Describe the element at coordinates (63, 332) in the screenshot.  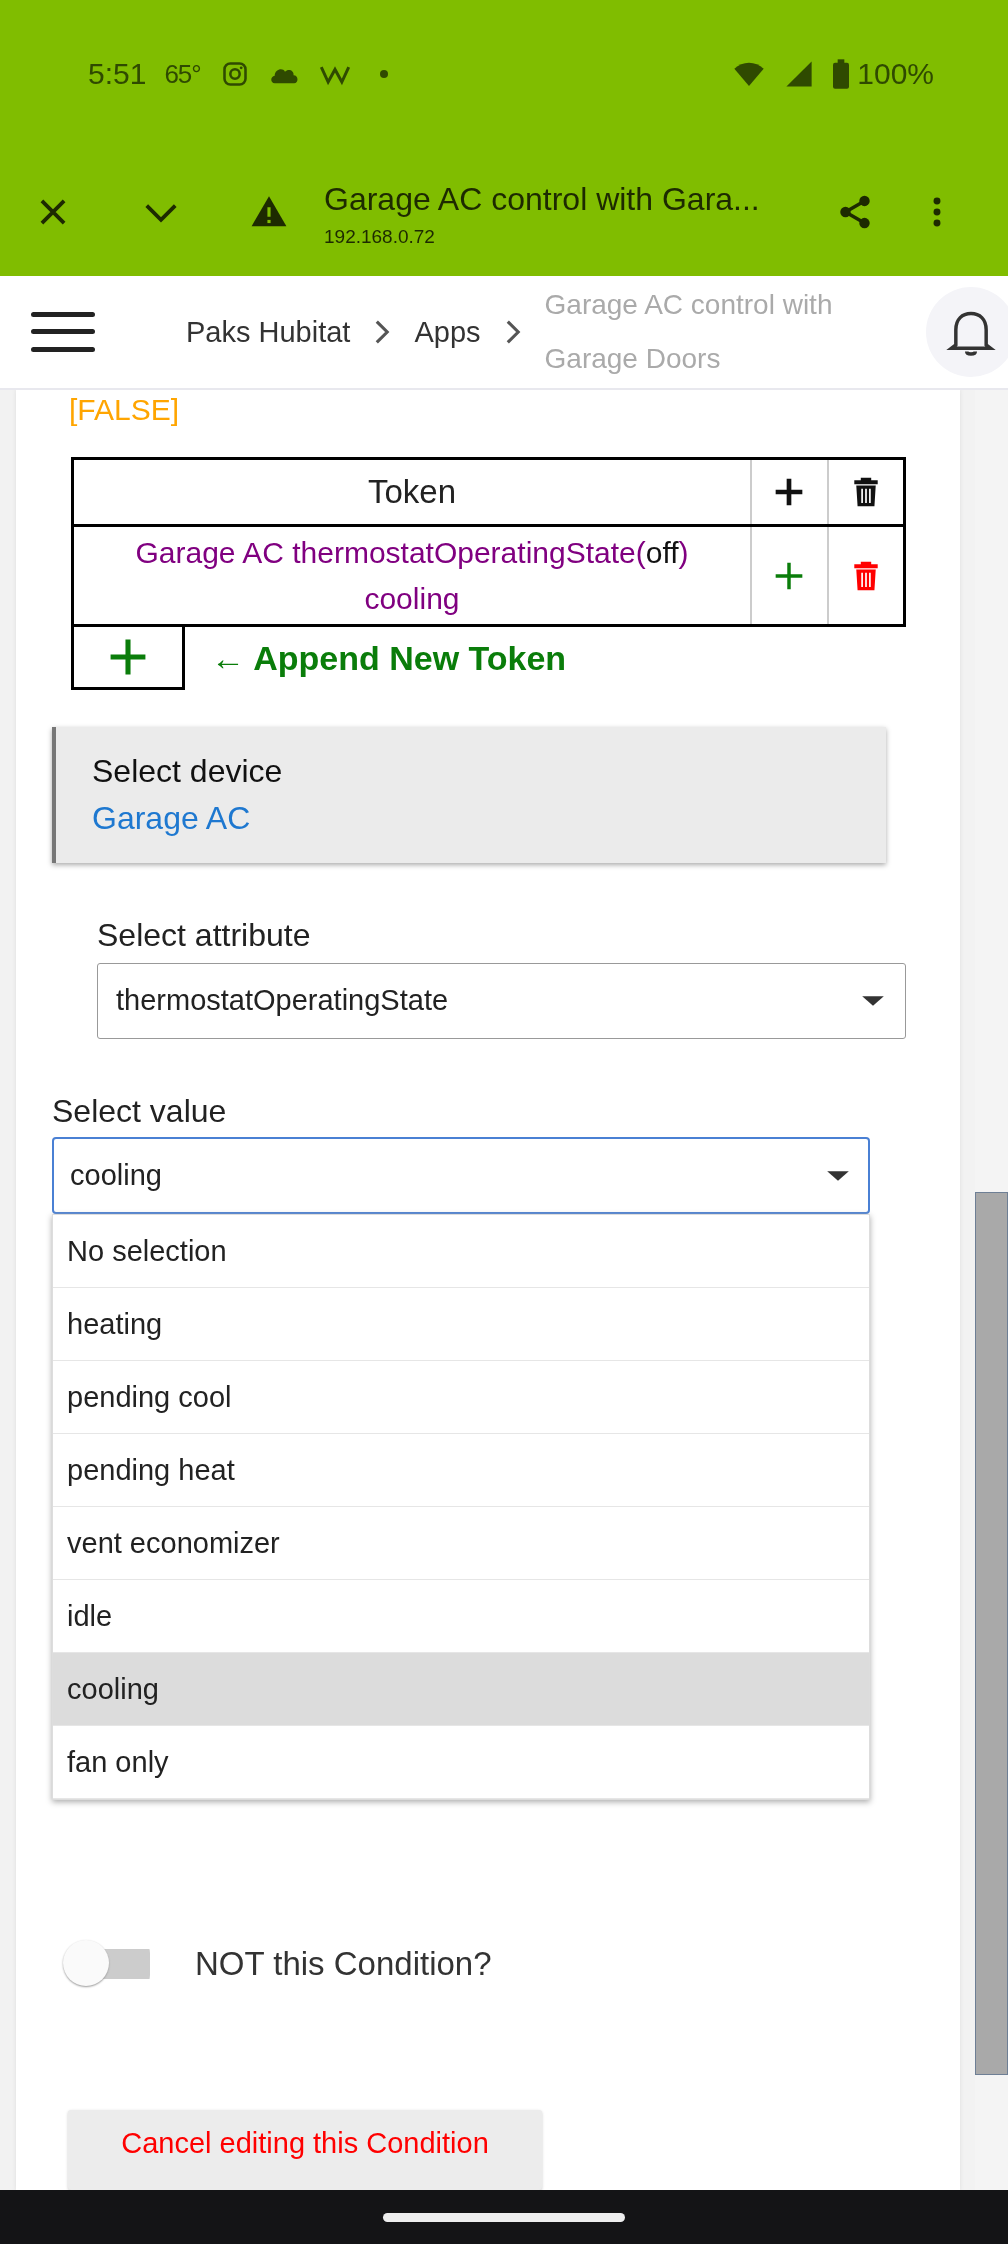
I see `menu-icon` at that location.